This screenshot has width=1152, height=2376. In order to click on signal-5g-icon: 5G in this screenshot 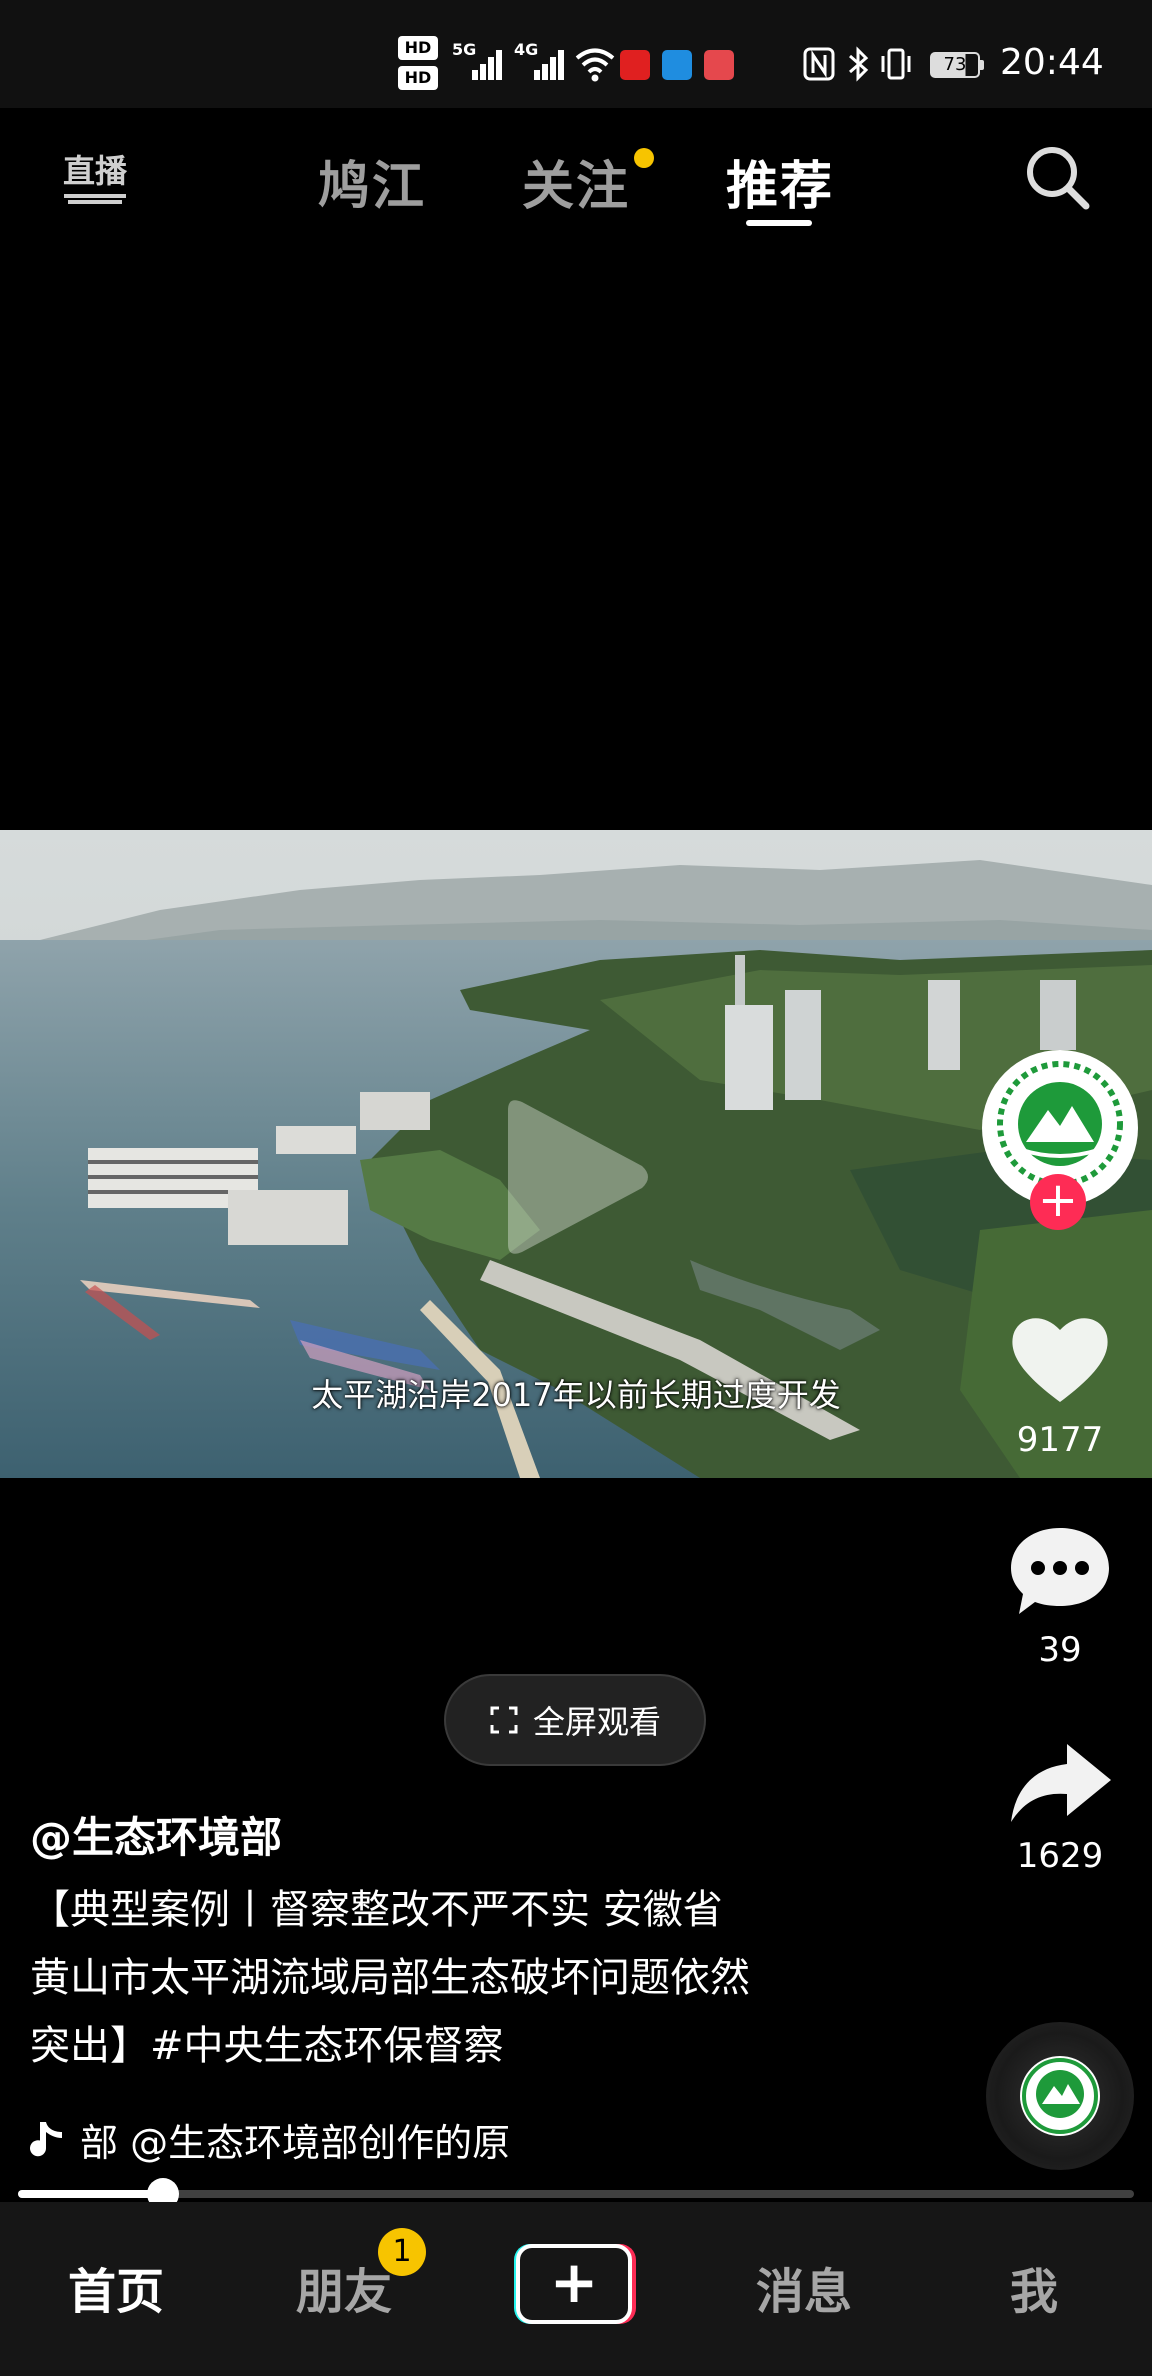, I will do `click(479, 61)`.